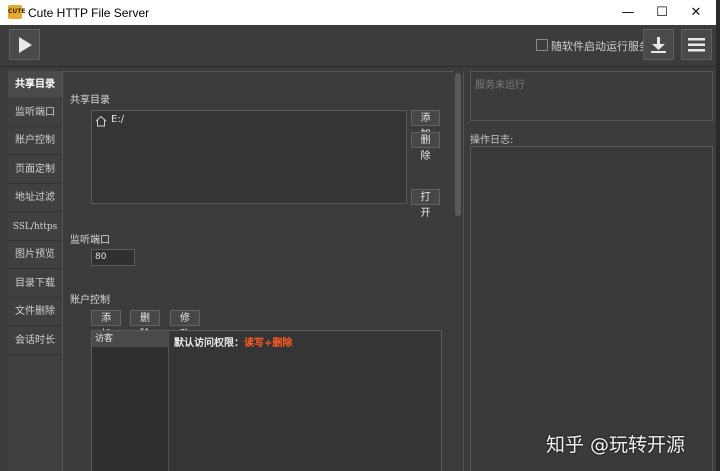  What do you see at coordinates (209, 343) in the screenshot?
I see `default-permission-label: 默认访问权限：` at bounding box center [209, 343].